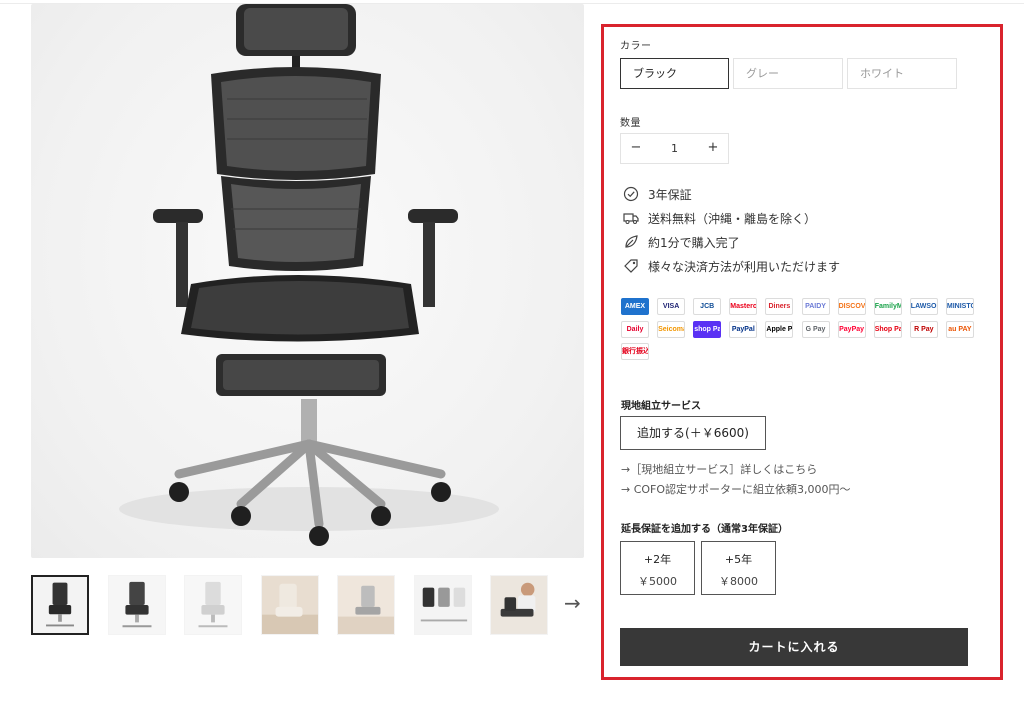 This screenshot has height=701, width=1024. What do you see at coordinates (923, 329) in the screenshot?
I see `payment-icon-r-pay: R Pay` at bounding box center [923, 329].